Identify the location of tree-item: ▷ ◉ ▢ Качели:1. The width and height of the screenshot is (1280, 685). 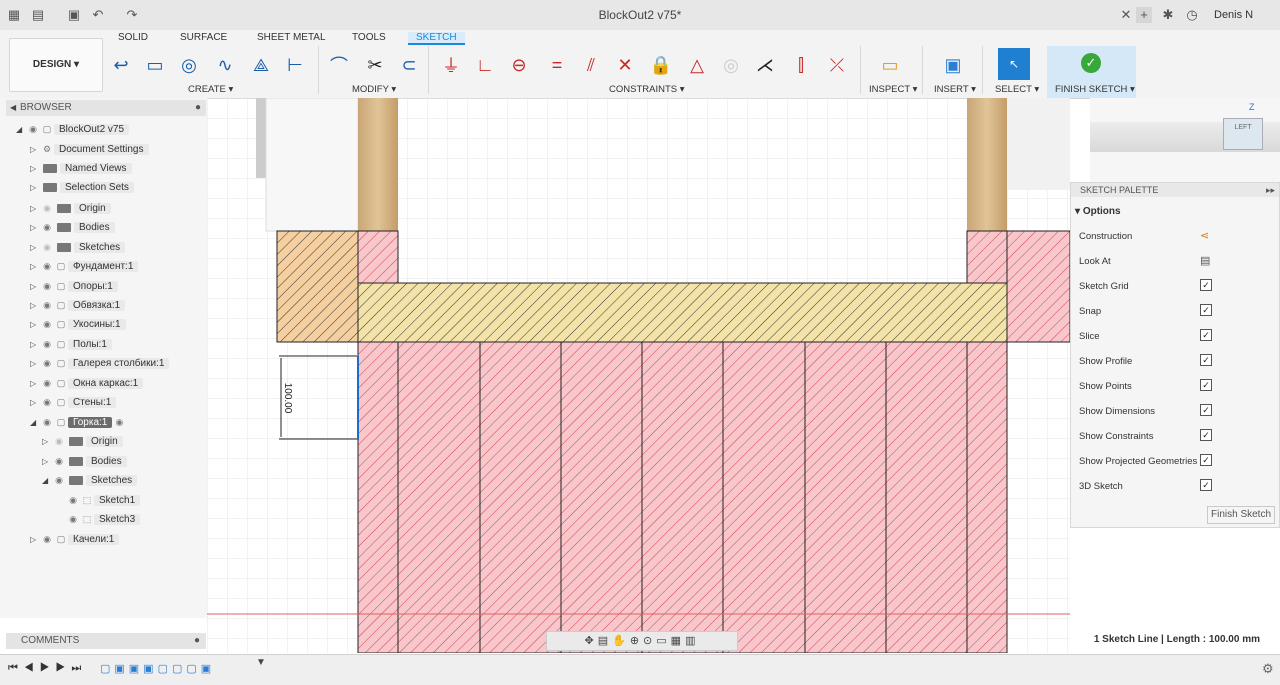
(75, 539).